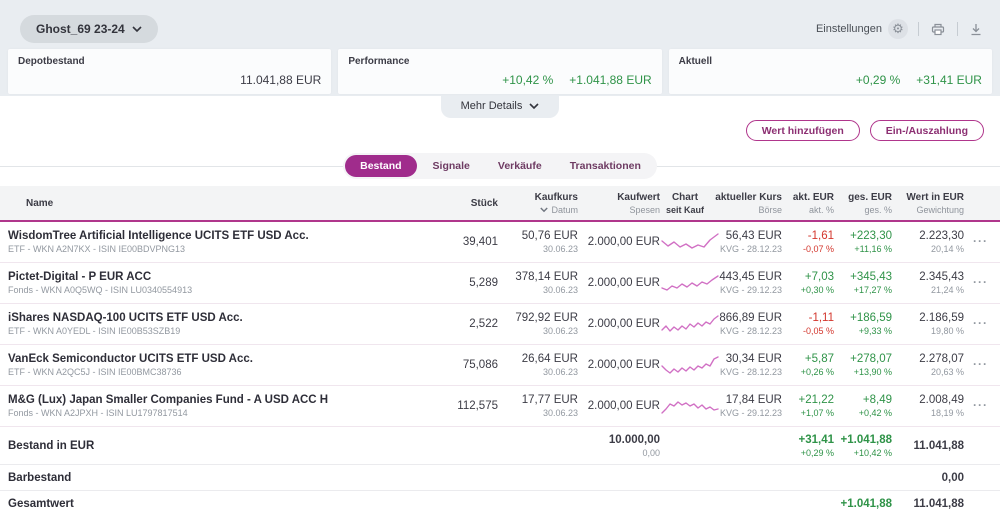 This screenshot has width=1000, height=510. I want to click on gear-icon: ⚙, so click(898, 29).